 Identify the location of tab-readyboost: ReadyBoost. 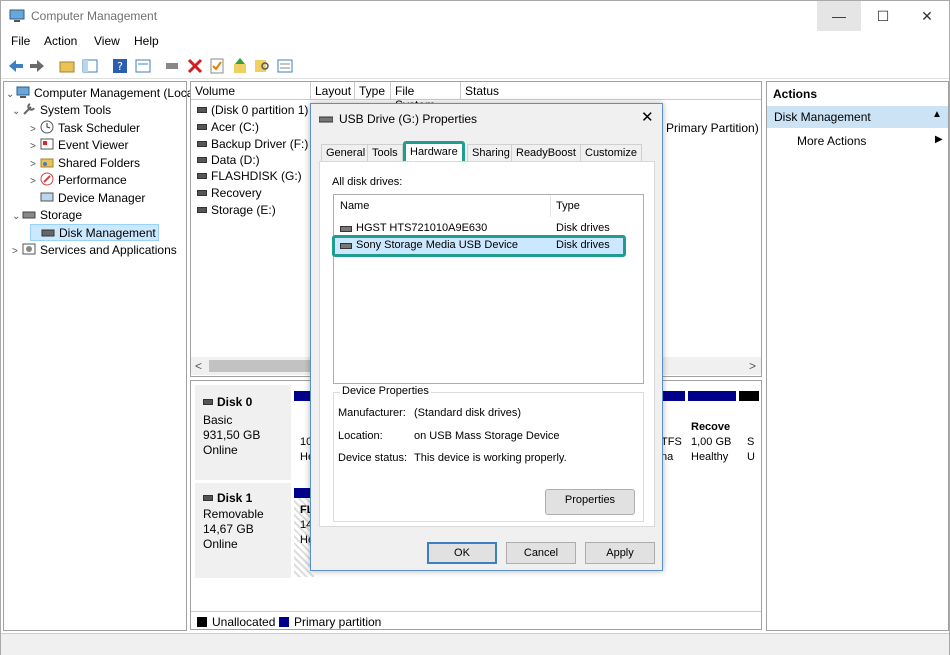
(546, 153).